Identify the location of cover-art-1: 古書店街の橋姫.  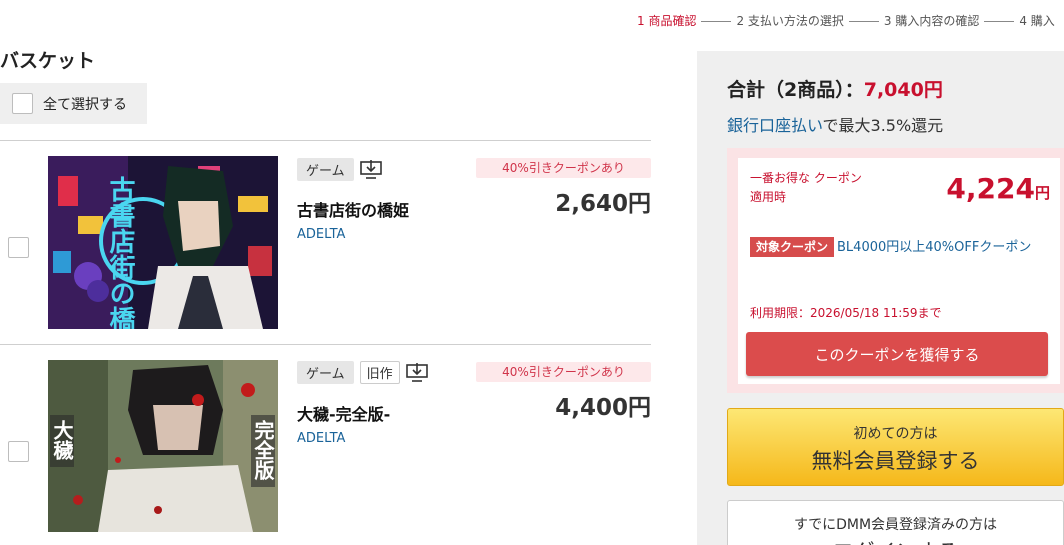
(163, 242).